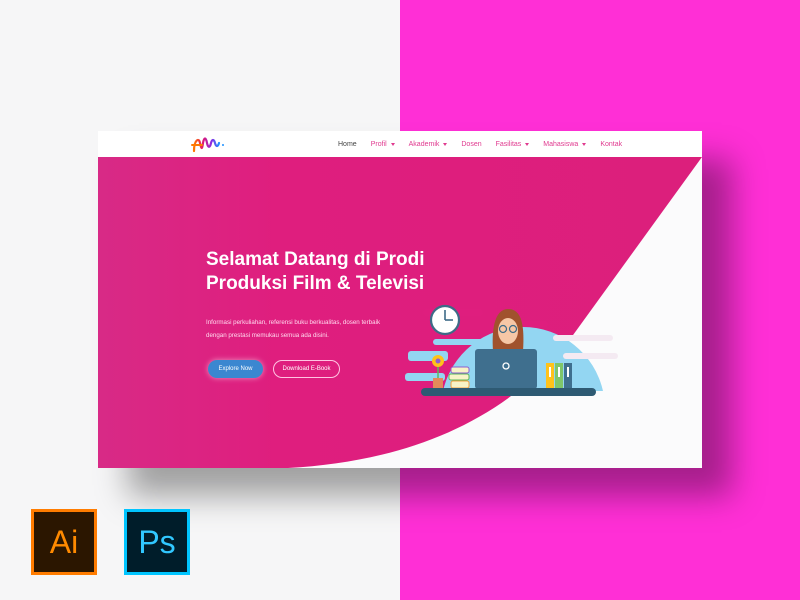  Describe the element at coordinates (559, 376) in the screenshot. I see `binders-icon` at that location.